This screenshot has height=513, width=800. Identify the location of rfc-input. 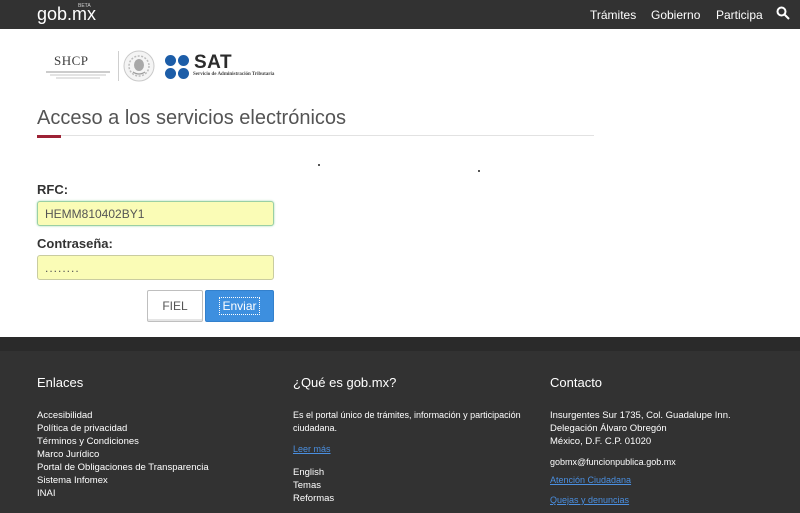
(155, 213).